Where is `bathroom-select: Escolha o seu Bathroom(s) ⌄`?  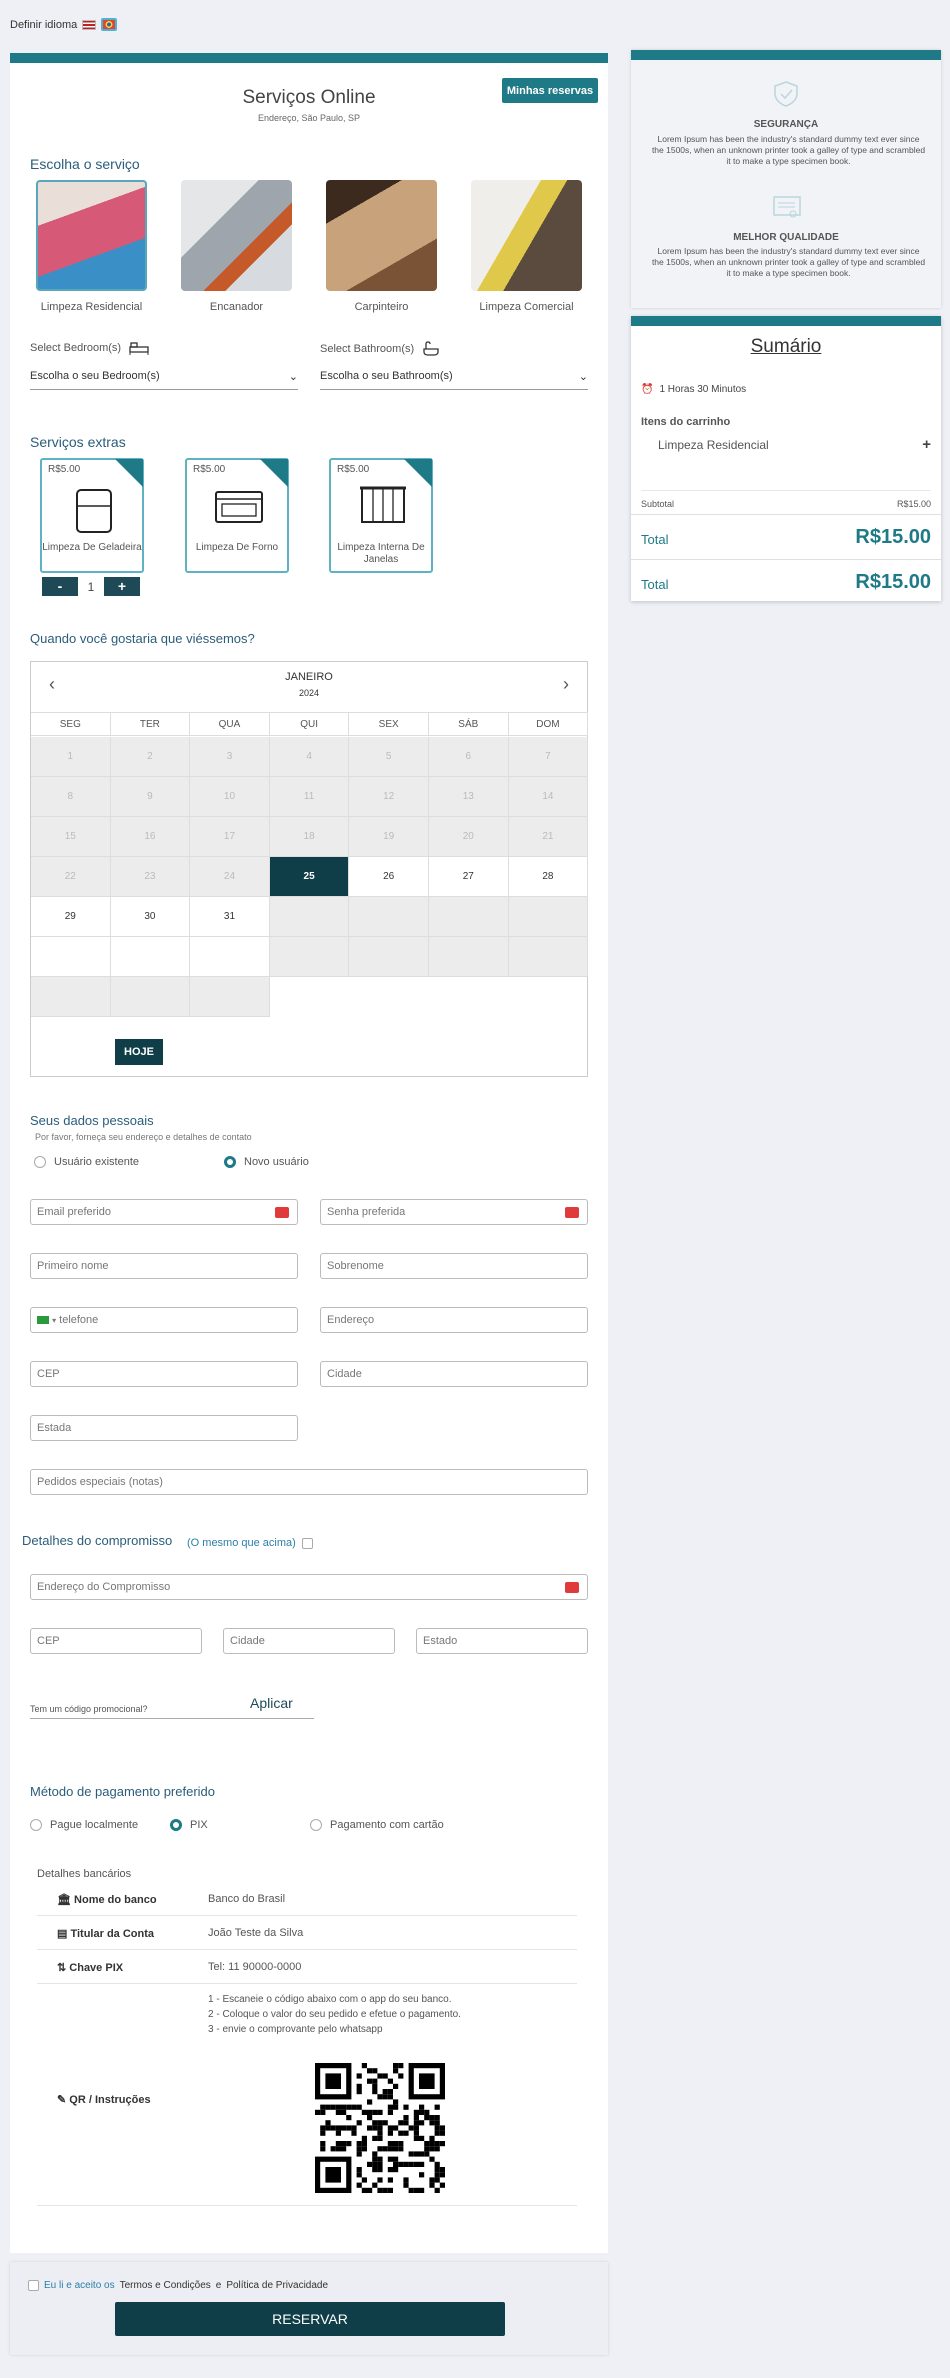
bathroom-select: Escolha o seu Bathroom(s) ⌄ is located at coordinates (454, 380).